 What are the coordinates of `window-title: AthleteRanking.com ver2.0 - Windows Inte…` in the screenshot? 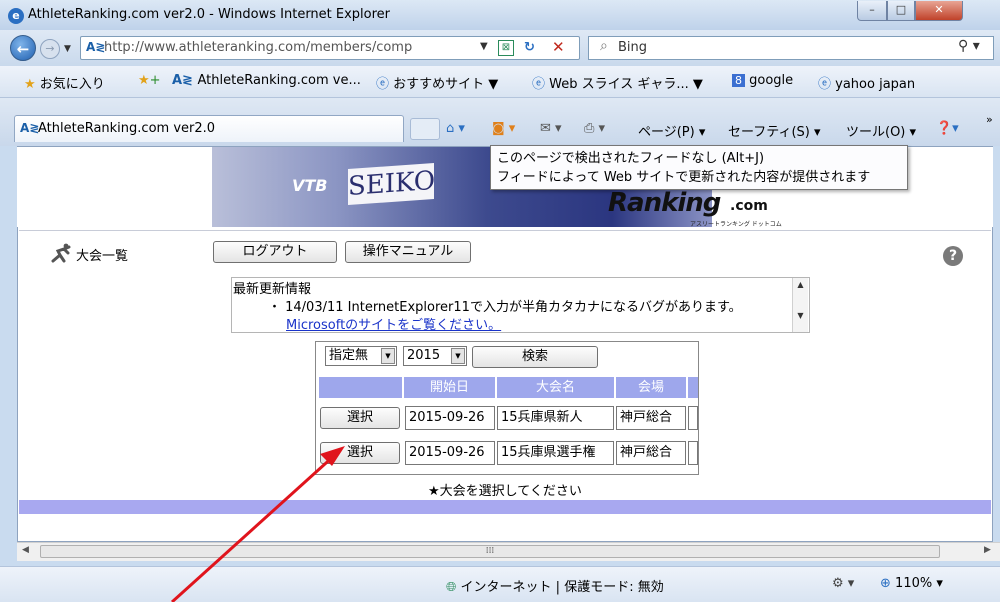 It's located at (209, 14).